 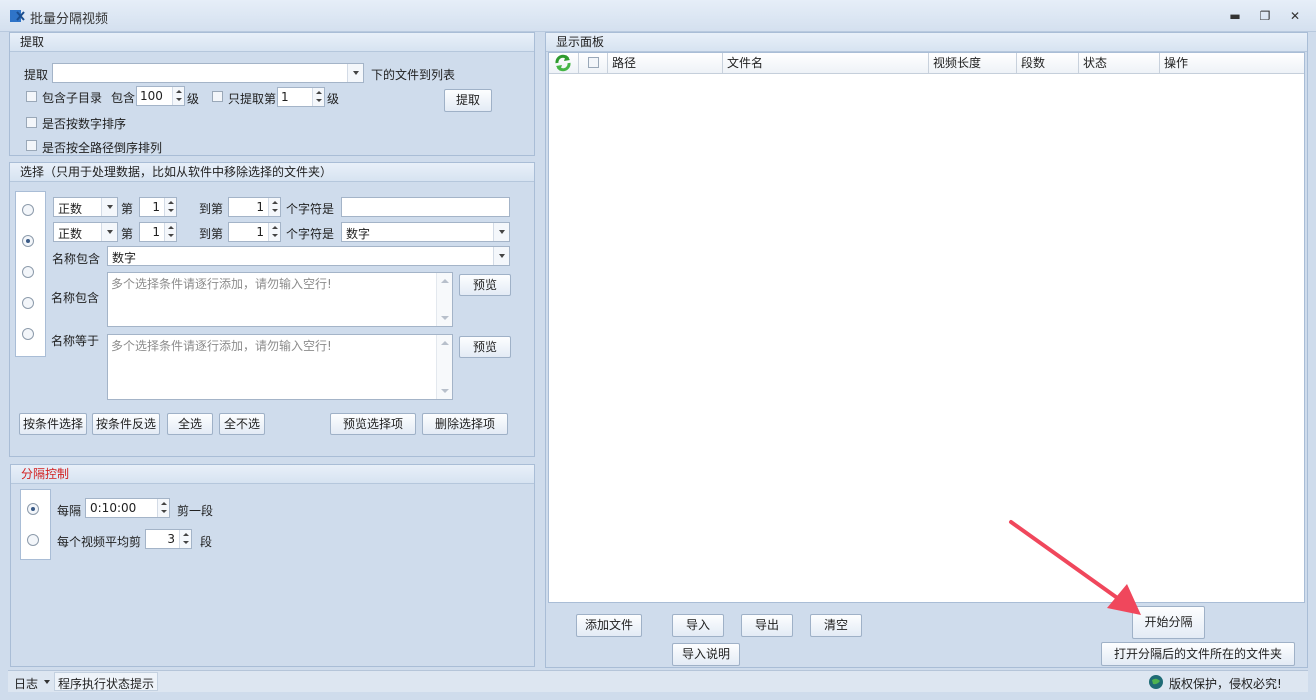 I want to click on select-all-column, so click(x=593, y=63).